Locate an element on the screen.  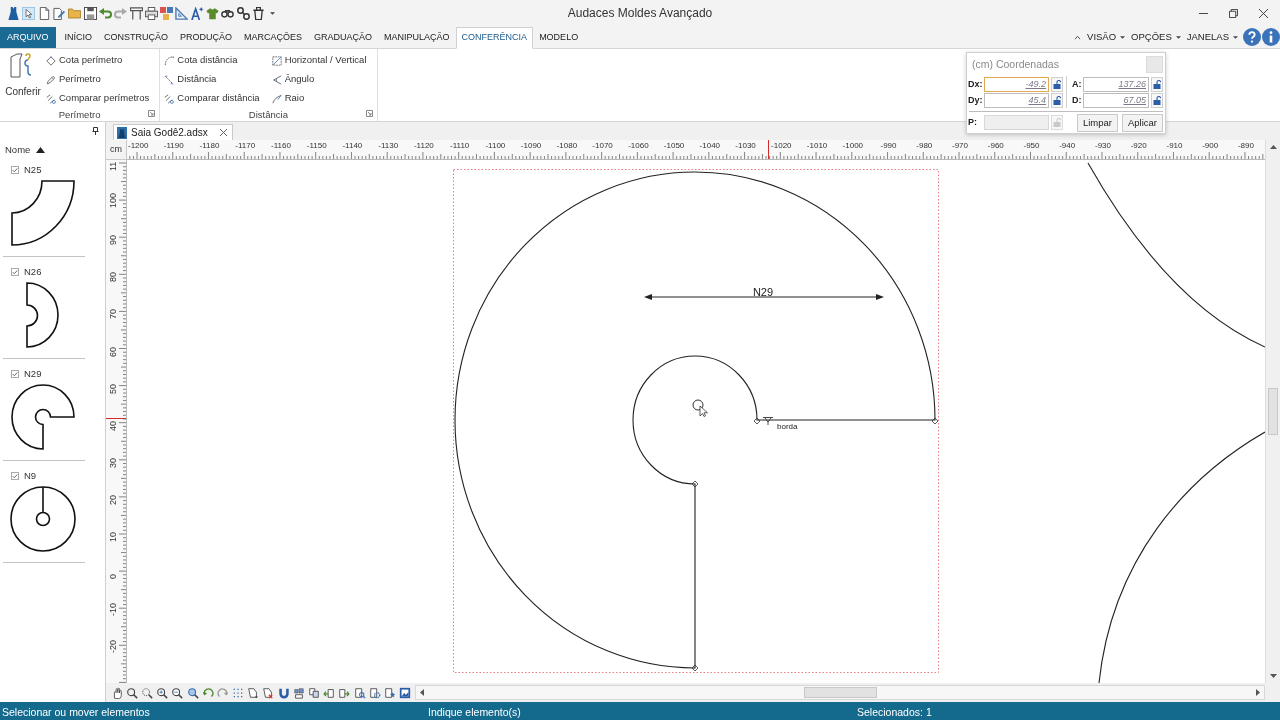
ruler-label: 80 is located at coordinates (113, 277).